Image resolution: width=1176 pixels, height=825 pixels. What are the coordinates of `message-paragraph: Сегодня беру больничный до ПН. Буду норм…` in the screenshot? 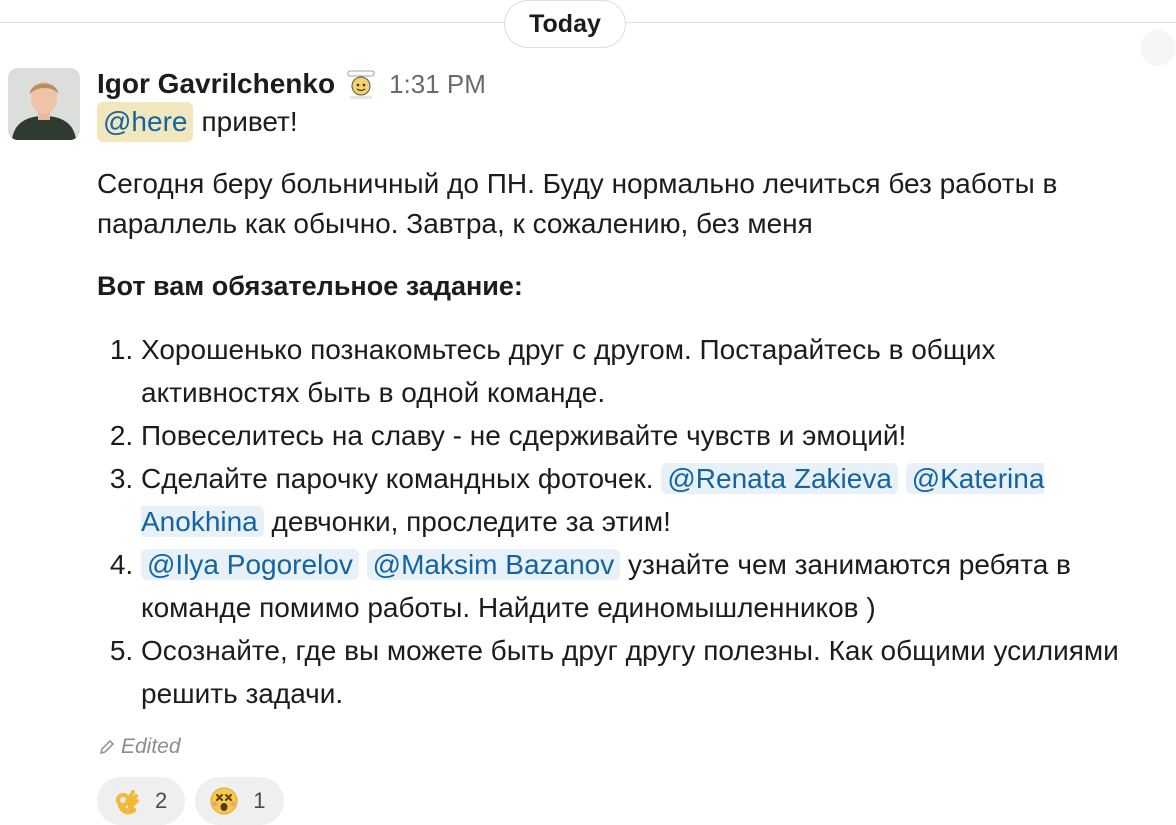 It's located at (577, 203).